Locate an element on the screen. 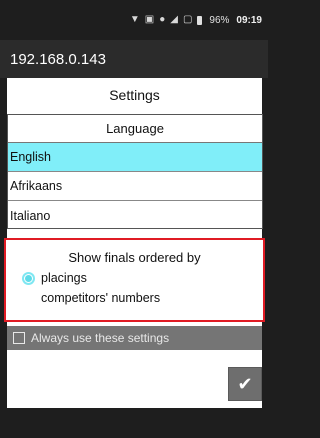 This screenshot has height=438, width=320. clock-time: 09:19 is located at coordinates (249, 20).